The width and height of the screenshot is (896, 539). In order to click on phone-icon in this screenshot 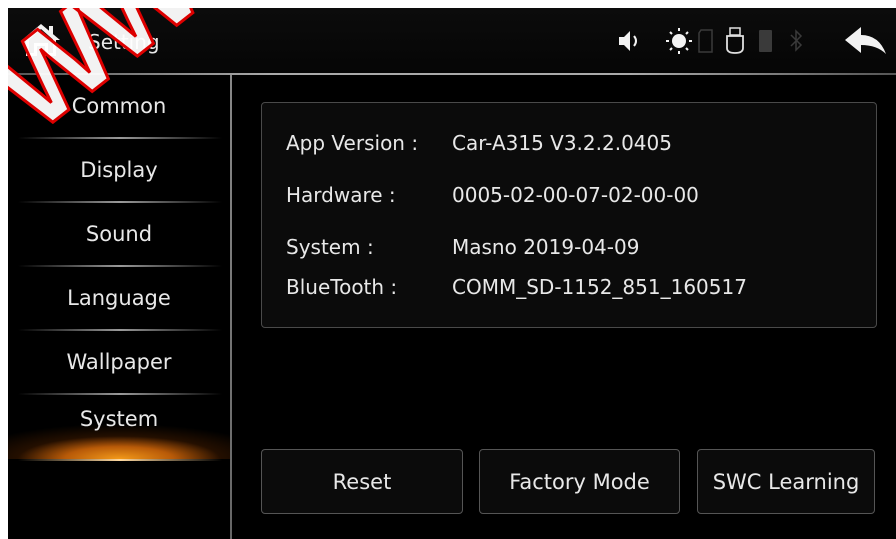, I will do `click(765, 41)`.